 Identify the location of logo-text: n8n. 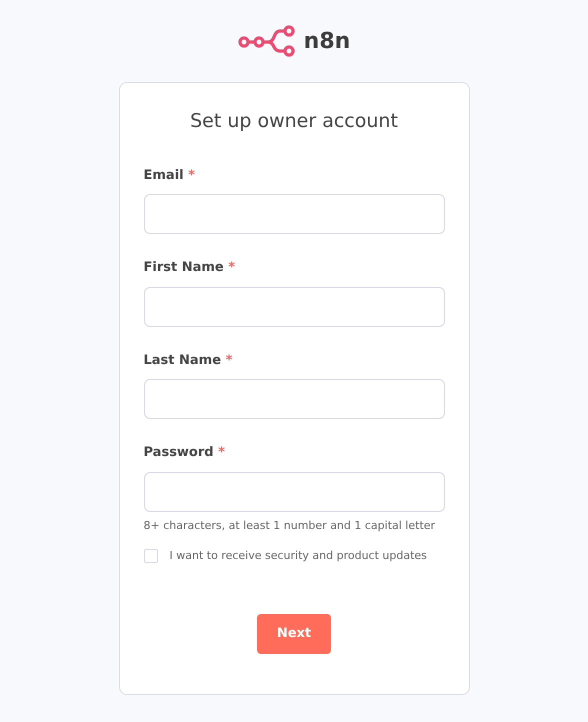
(327, 42).